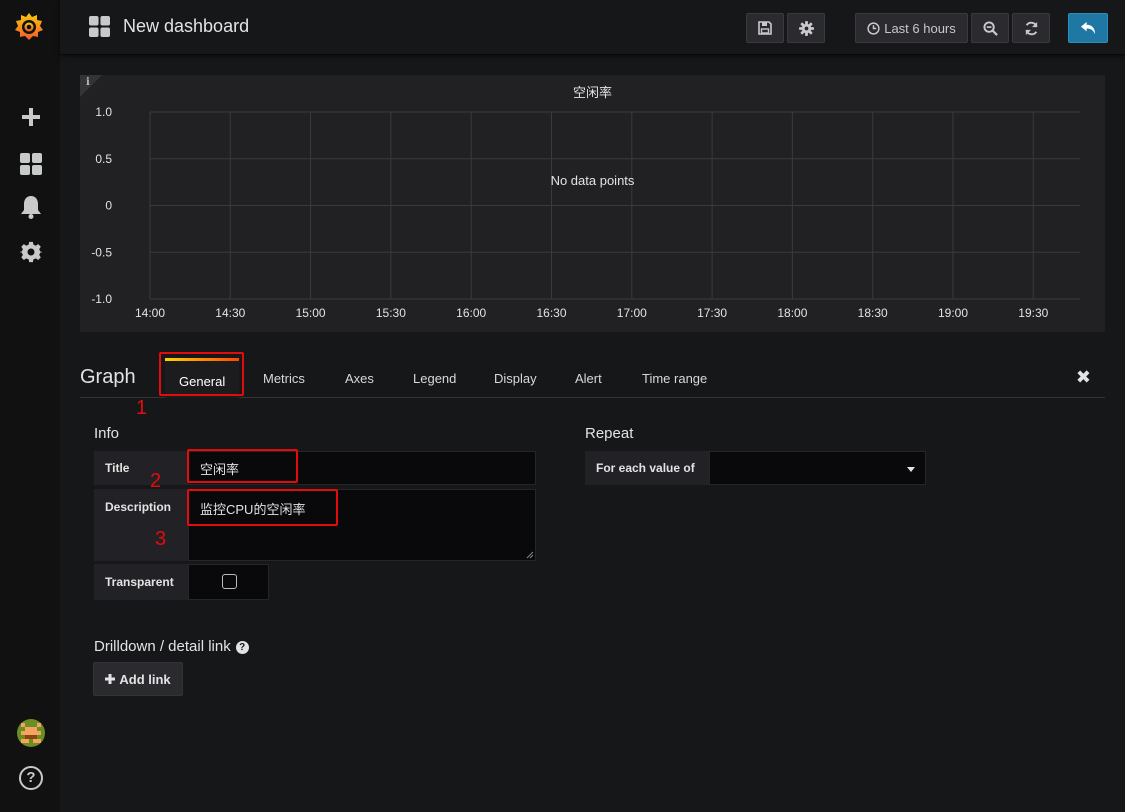 The image size is (1125, 812). I want to click on dashboard-grid-icon, so click(99, 26).